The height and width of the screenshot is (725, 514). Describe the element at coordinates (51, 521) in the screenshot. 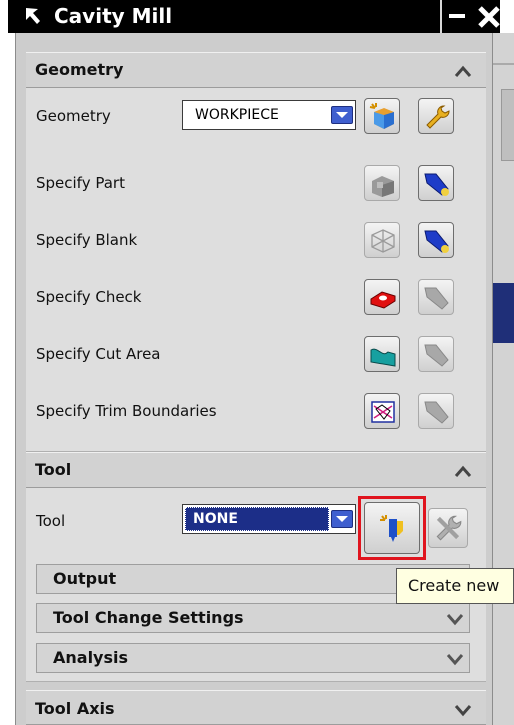

I see `tool-label: Tool` at that location.